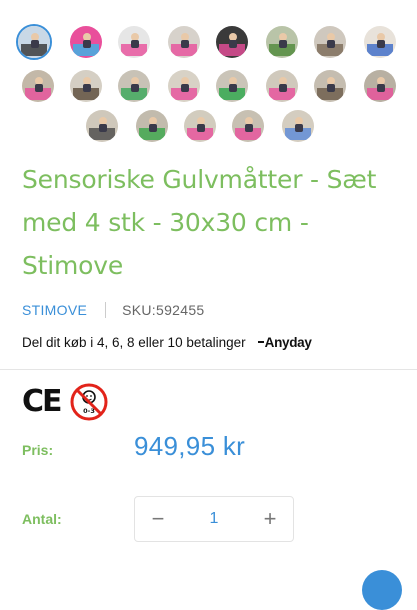  Describe the element at coordinates (260, 341) in the screenshot. I see `anyday-logo-mark` at that location.